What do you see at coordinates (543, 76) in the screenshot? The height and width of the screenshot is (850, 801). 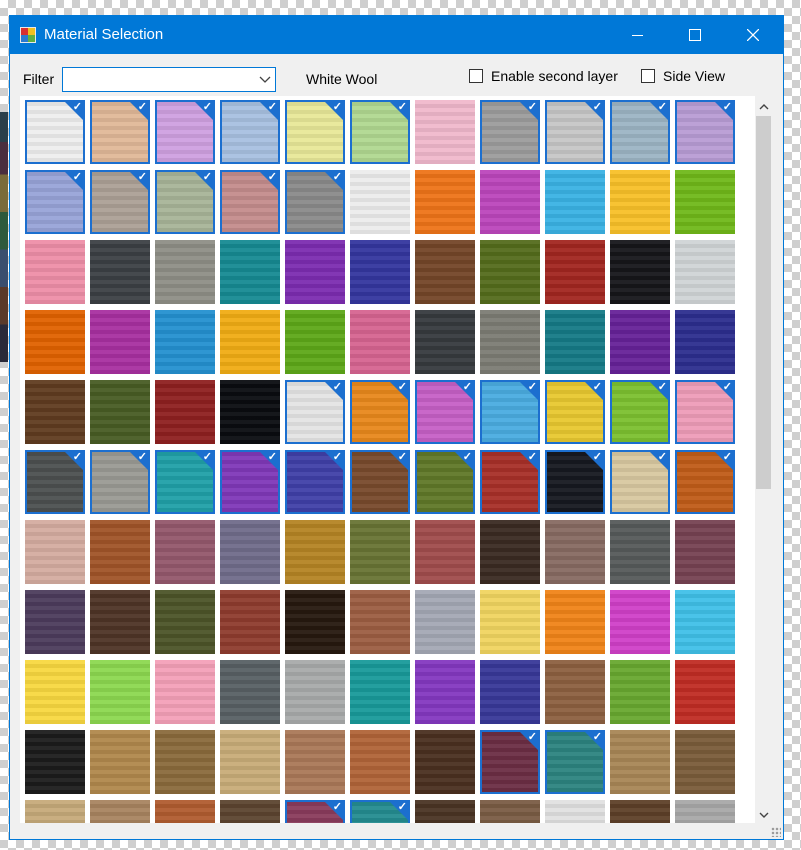 I see `enable-second-layer-checkbox: Enable second layer` at bounding box center [543, 76].